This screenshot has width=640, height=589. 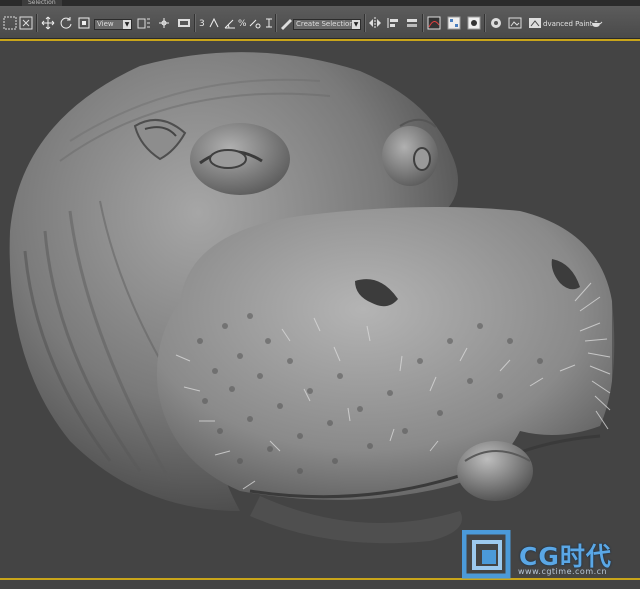 What do you see at coordinates (26, 23) in the screenshot?
I see `select-region-icon` at bounding box center [26, 23].